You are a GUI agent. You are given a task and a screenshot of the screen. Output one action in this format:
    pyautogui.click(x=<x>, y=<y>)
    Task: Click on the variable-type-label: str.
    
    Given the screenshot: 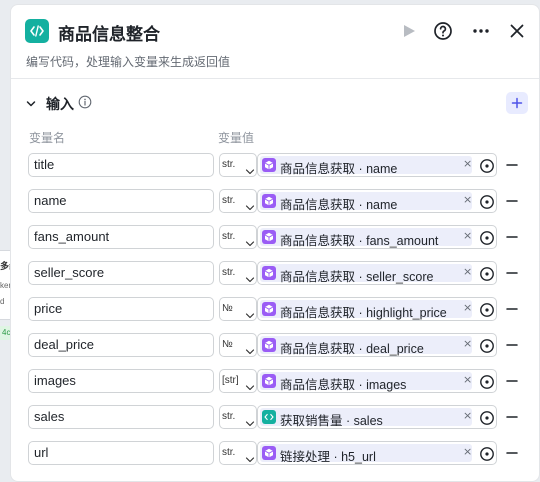 What is the action you would take?
    pyautogui.click(x=229, y=164)
    